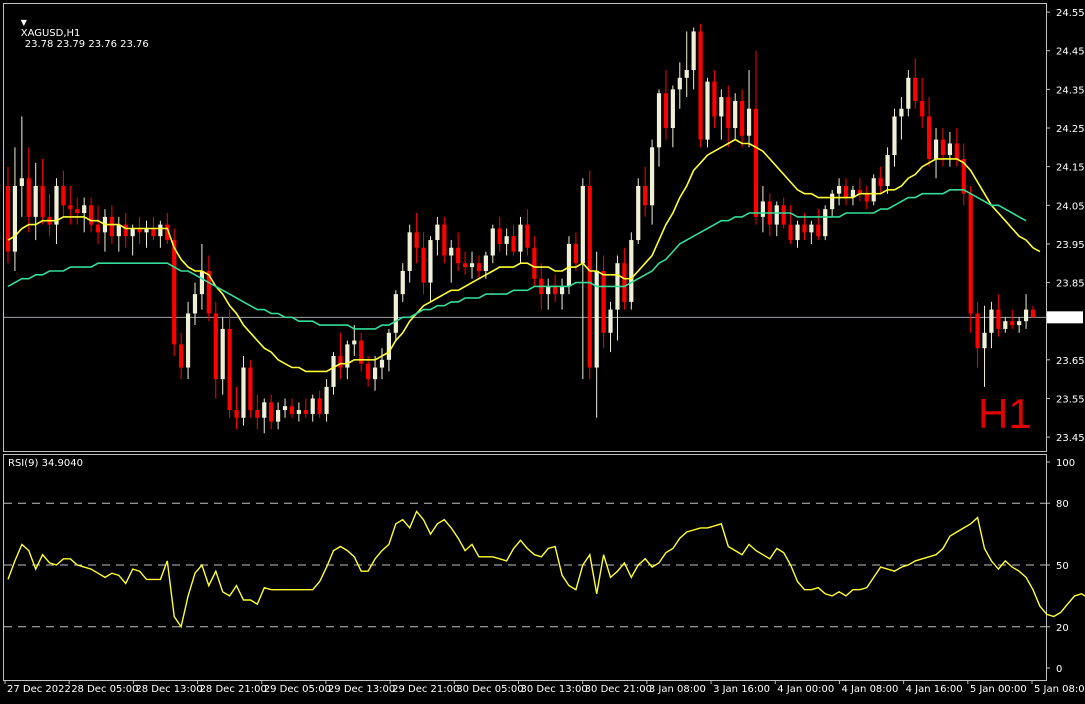 The height and width of the screenshot is (704, 1085). Describe the element at coordinates (233, 689) in the screenshot. I see `time-tick-label: 28 Dec 21:00` at that location.